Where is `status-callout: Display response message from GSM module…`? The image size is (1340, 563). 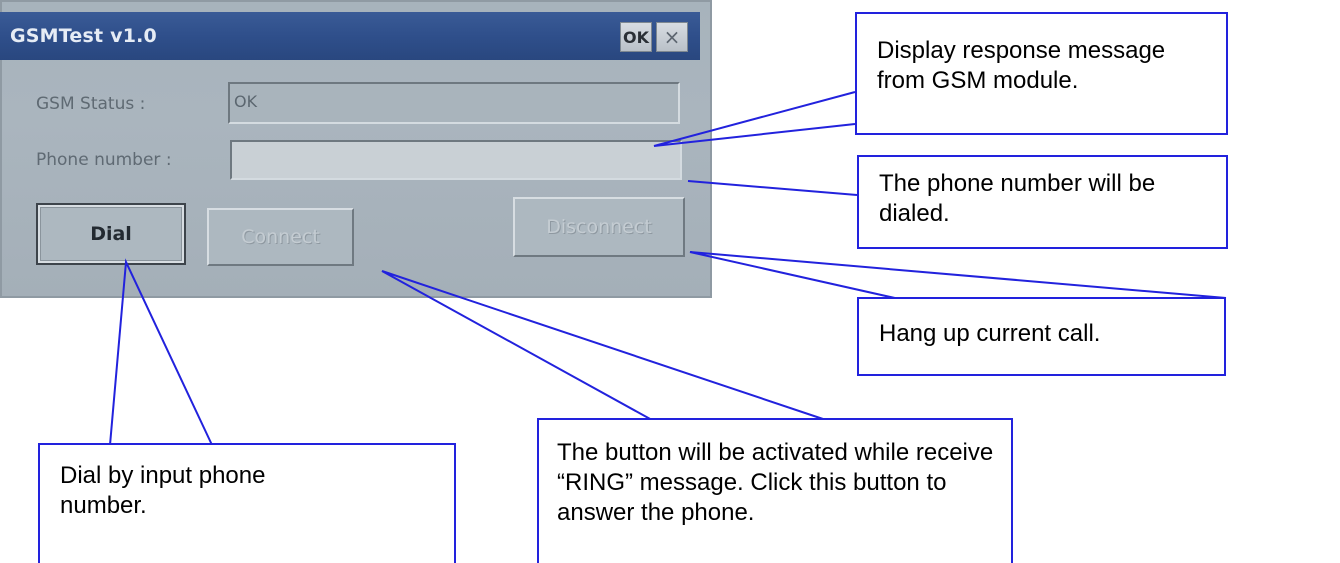
status-callout: Display response message from GSM module… is located at coordinates (1041, 73).